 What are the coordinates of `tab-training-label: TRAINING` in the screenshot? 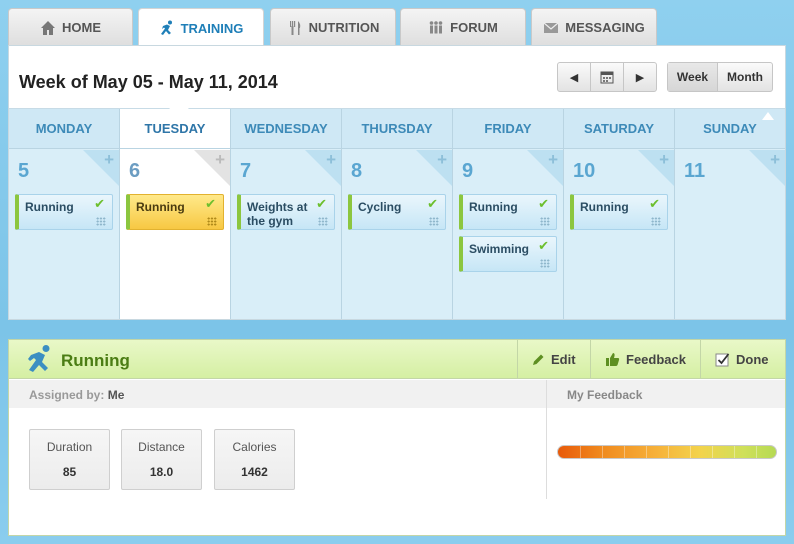 It's located at (212, 28).